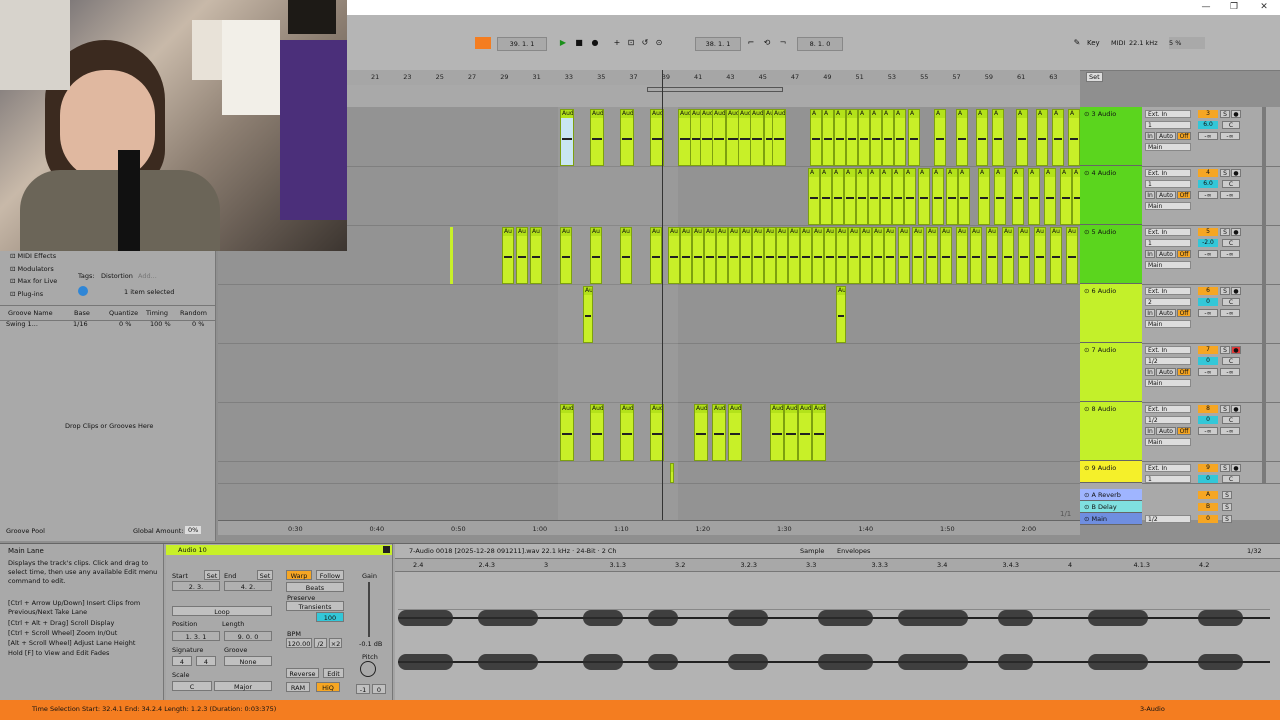  Describe the element at coordinates (1100, 173) in the screenshot. I see `track-name: ⊙ 4 Audio` at that location.